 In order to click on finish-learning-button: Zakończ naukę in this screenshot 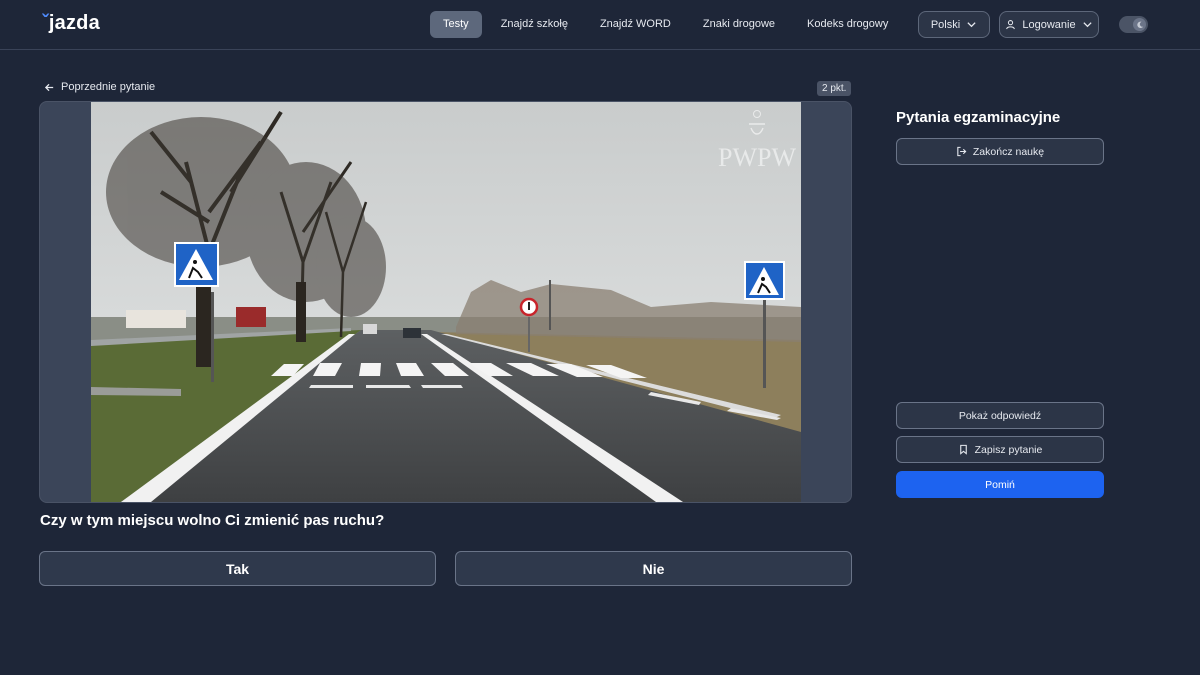, I will do `click(1000, 151)`.